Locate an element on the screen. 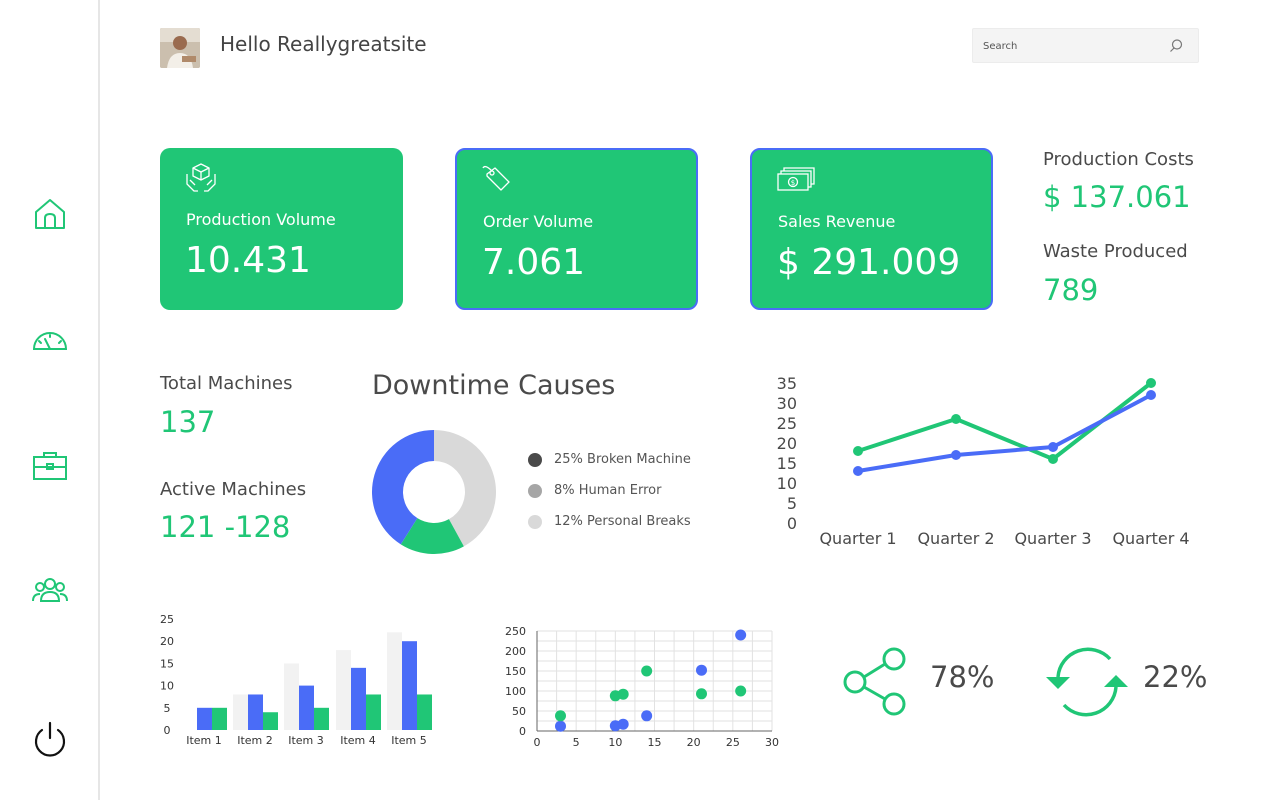 The width and height of the screenshot is (1280, 800). y-tick-label: 250 is located at coordinates (515, 631).